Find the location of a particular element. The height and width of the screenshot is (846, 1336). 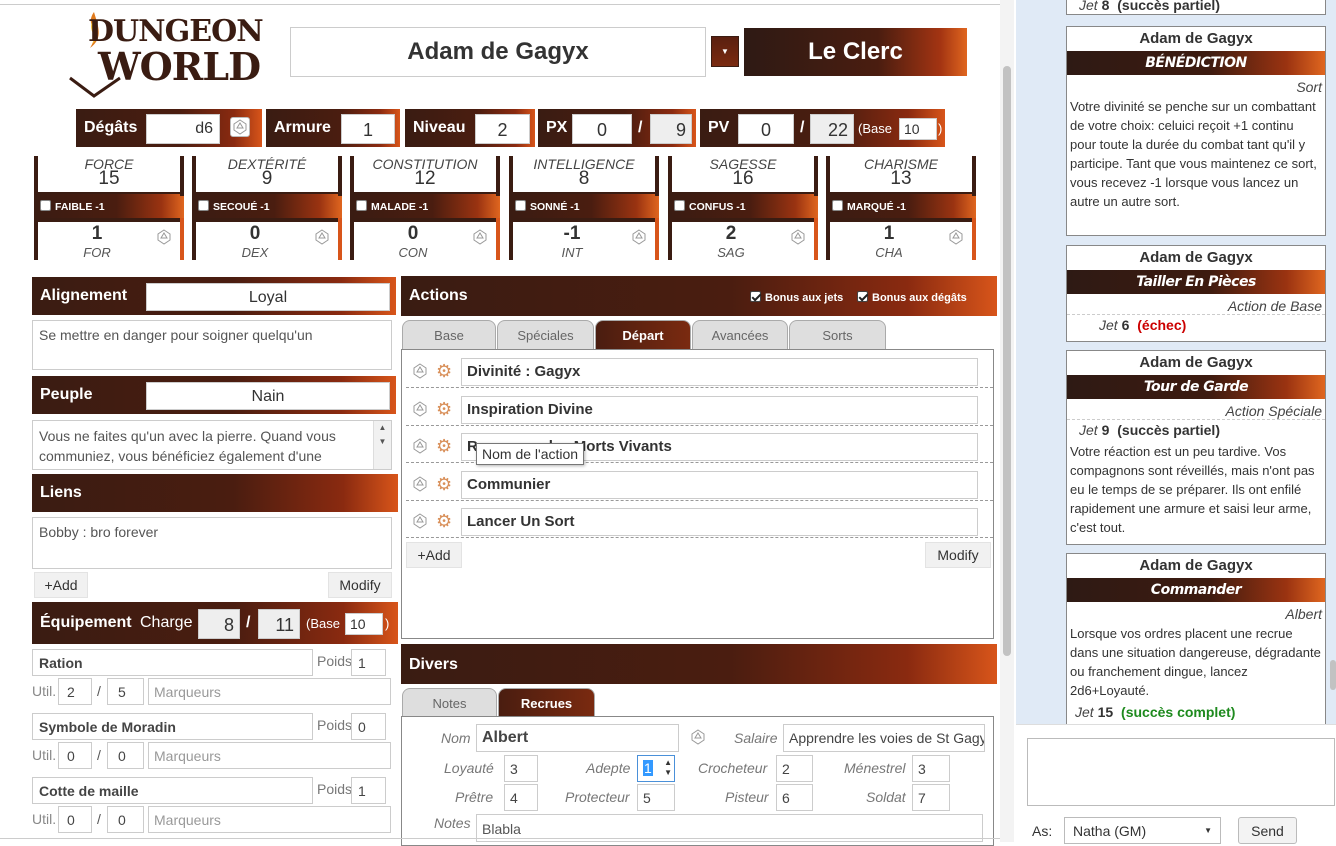

adept-input: 1 ▲ ▼ is located at coordinates (656, 768).